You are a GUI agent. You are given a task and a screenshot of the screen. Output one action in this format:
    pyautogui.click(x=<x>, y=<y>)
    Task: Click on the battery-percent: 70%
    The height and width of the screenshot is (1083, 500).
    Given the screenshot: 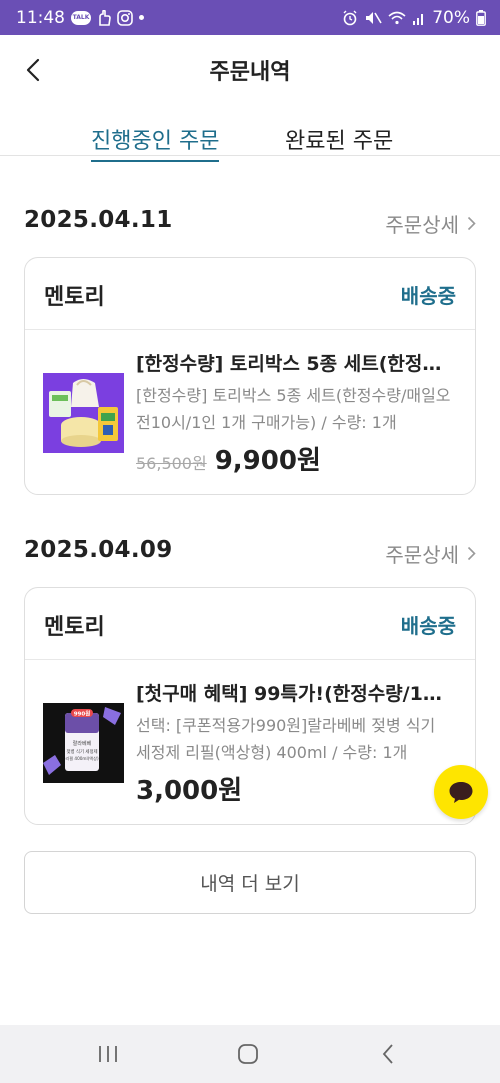 What is the action you would take?
    pyautogui.click(x=451, y=17)
    